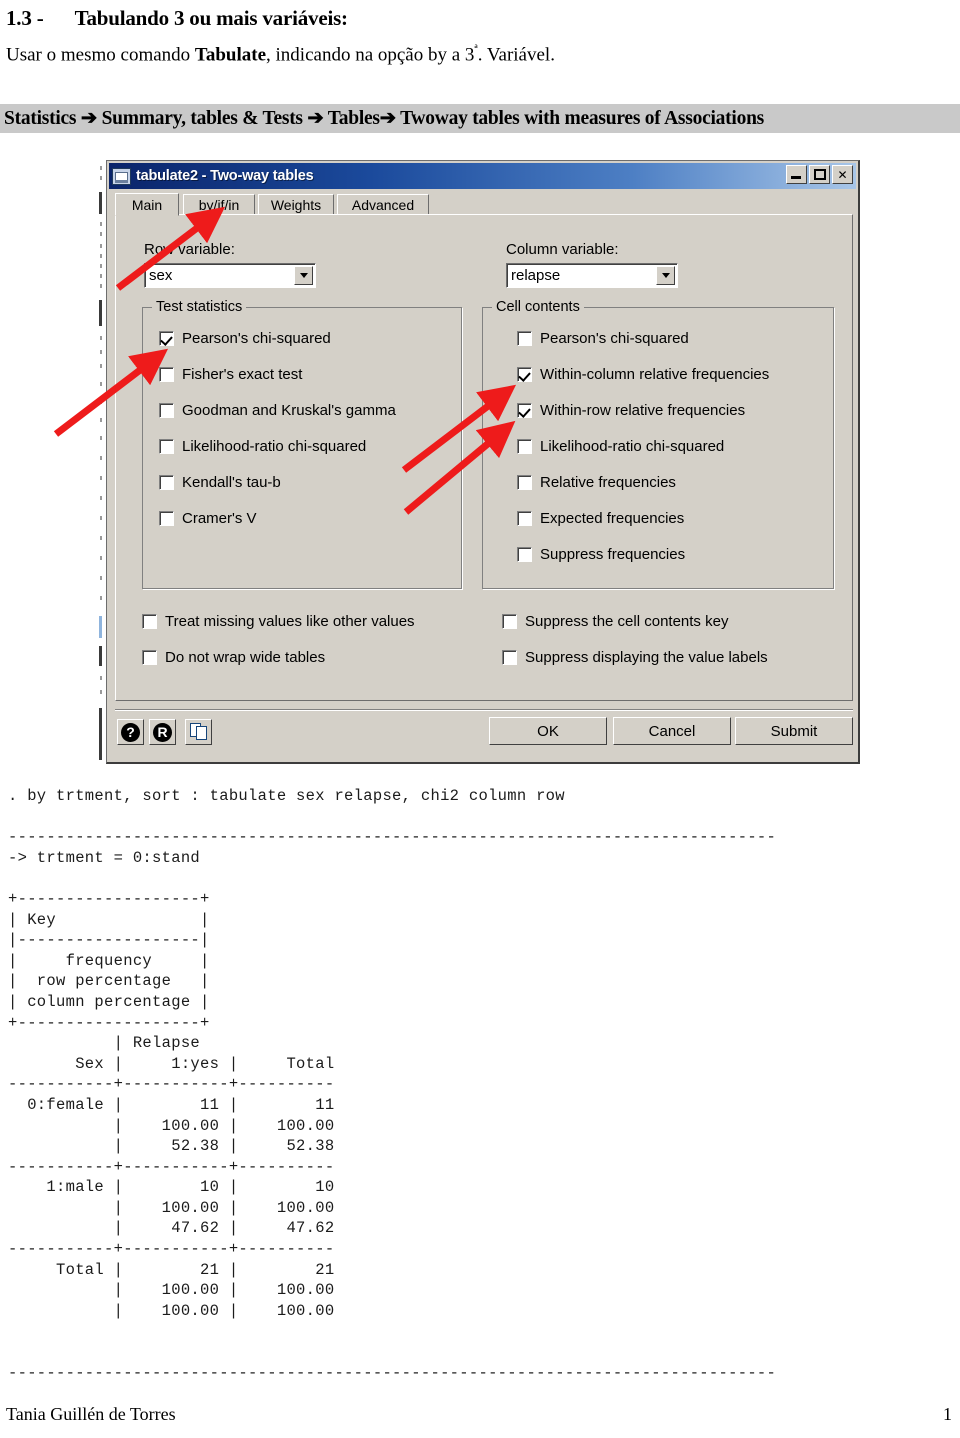  What do you see at coordinates (603, 338) in the screenshot?
I see `checkbox-cell-pearson-chi-squared: Pearson's chi-squared` at bounding box center [603, 338].